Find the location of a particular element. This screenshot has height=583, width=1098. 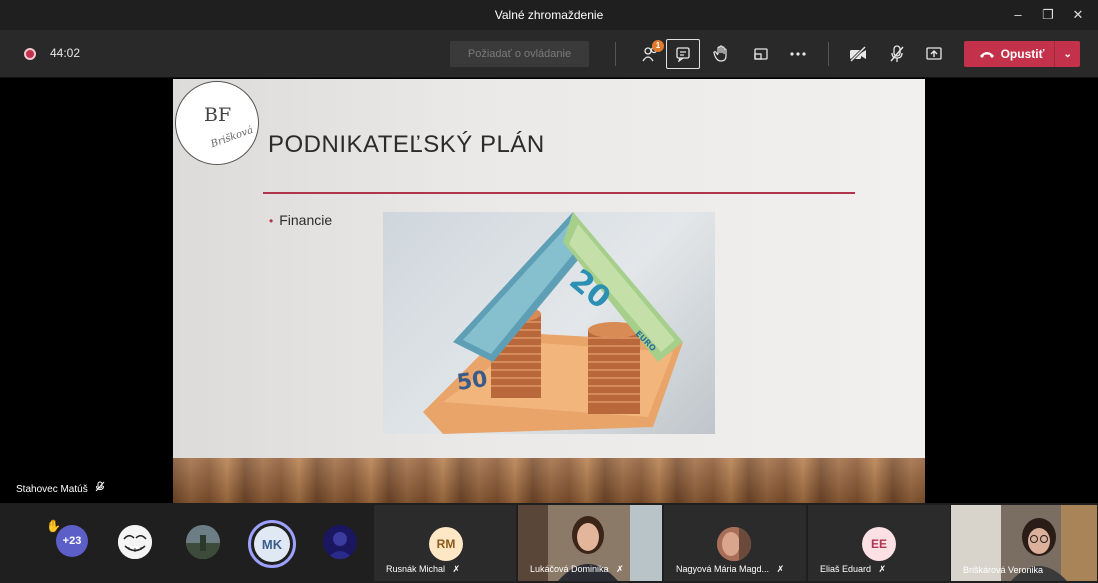

participant-avatar-speaking: MK is located at coordinates (272, 544).